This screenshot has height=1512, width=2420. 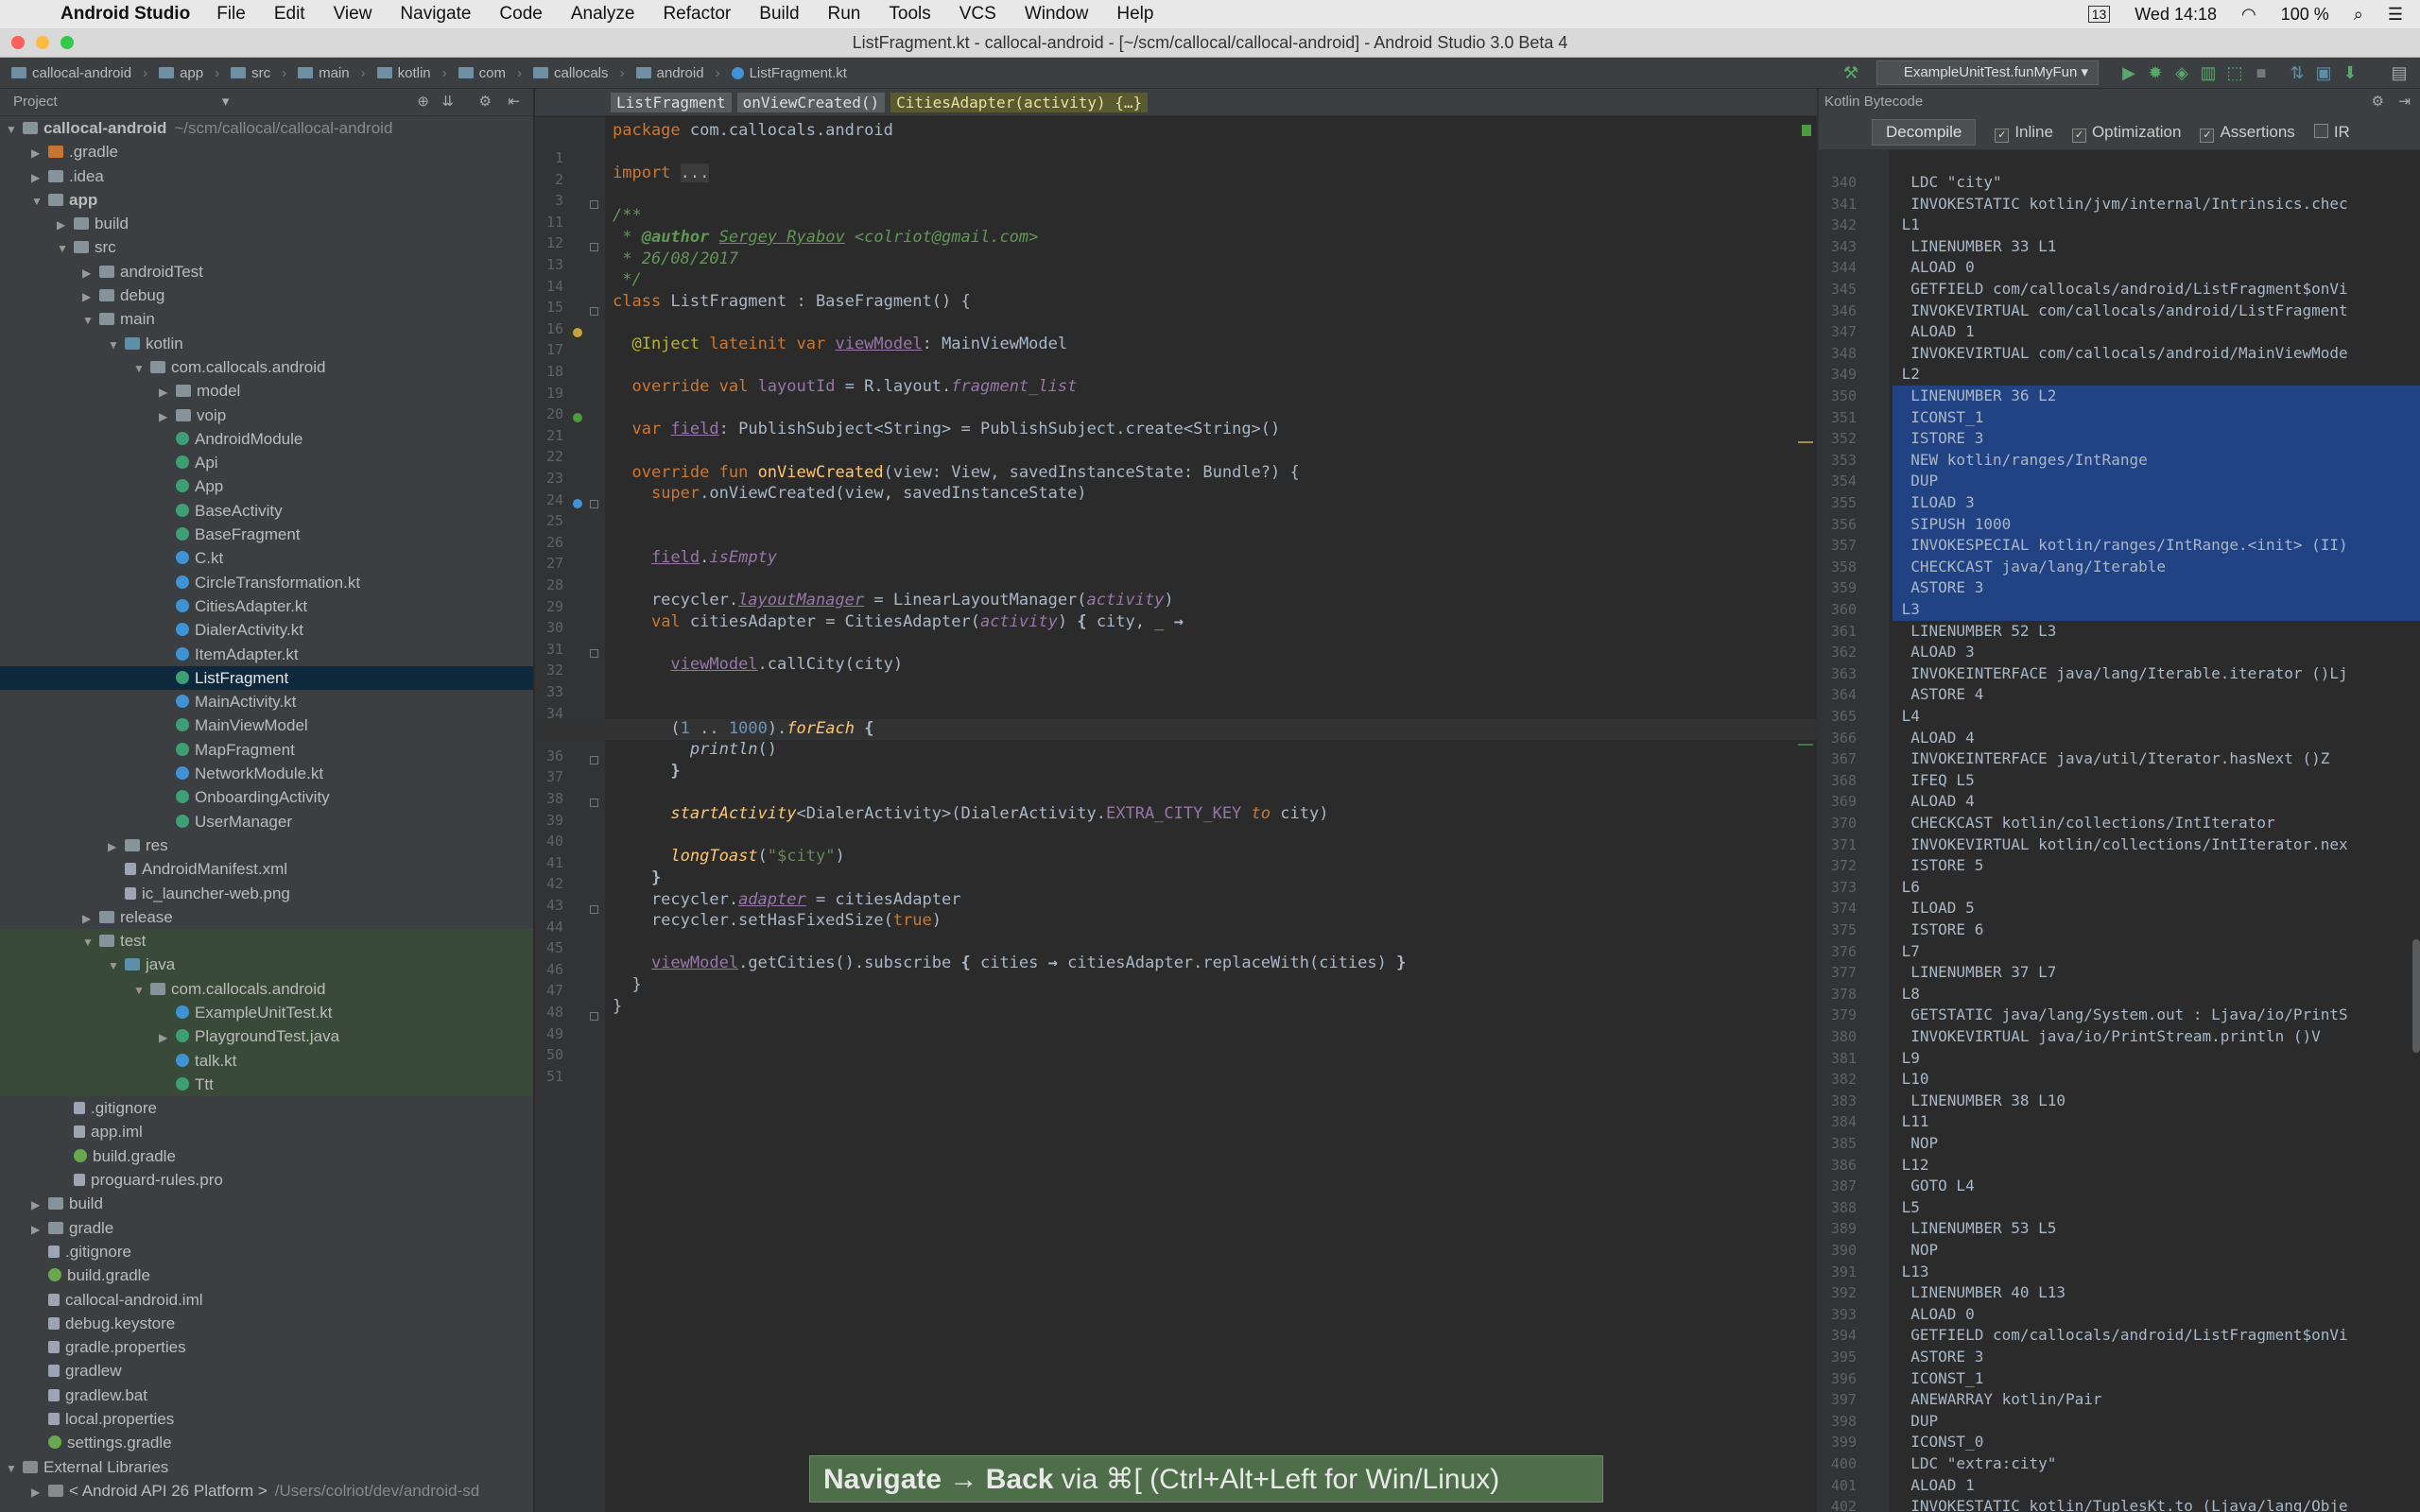 What do you see at coordinates (2208, 72) in the screenshot?
I see `profile-icon: ▥` at bounding box center [2208, 72].